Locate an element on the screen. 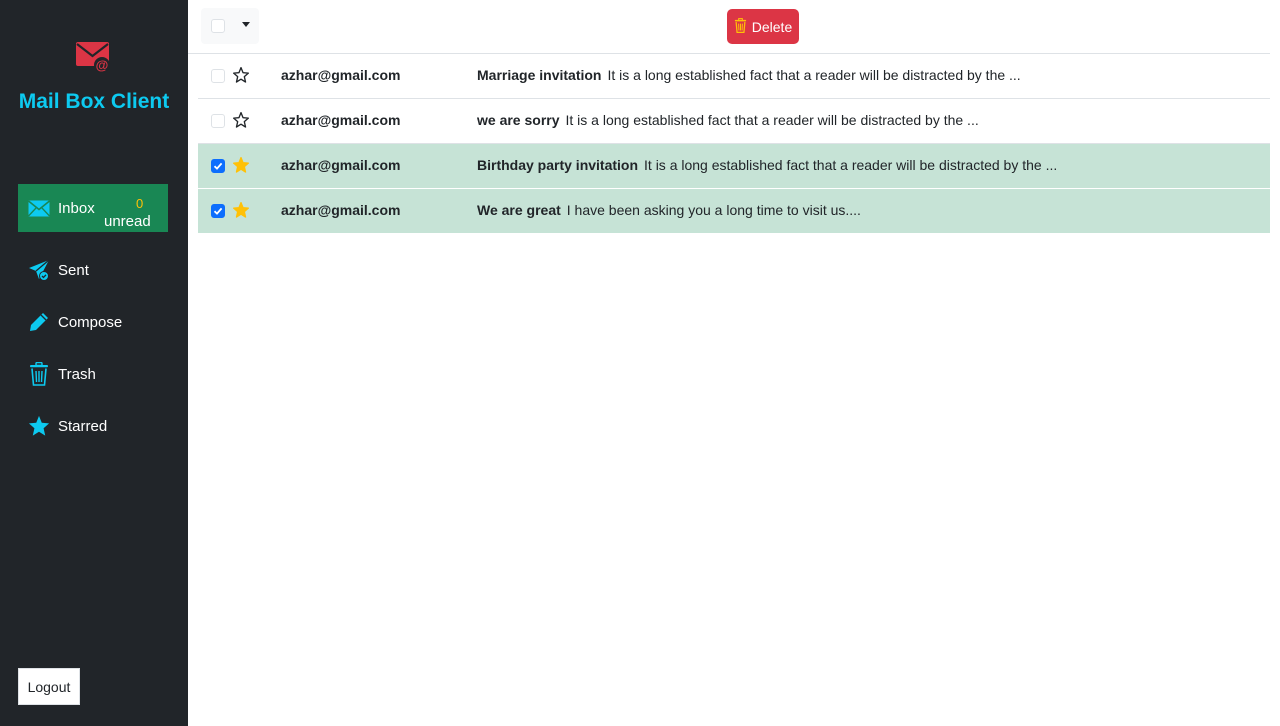 This screenshot has width=1280, height=726. sidebar-item-label: Trash is located at coordinates (77, 374).